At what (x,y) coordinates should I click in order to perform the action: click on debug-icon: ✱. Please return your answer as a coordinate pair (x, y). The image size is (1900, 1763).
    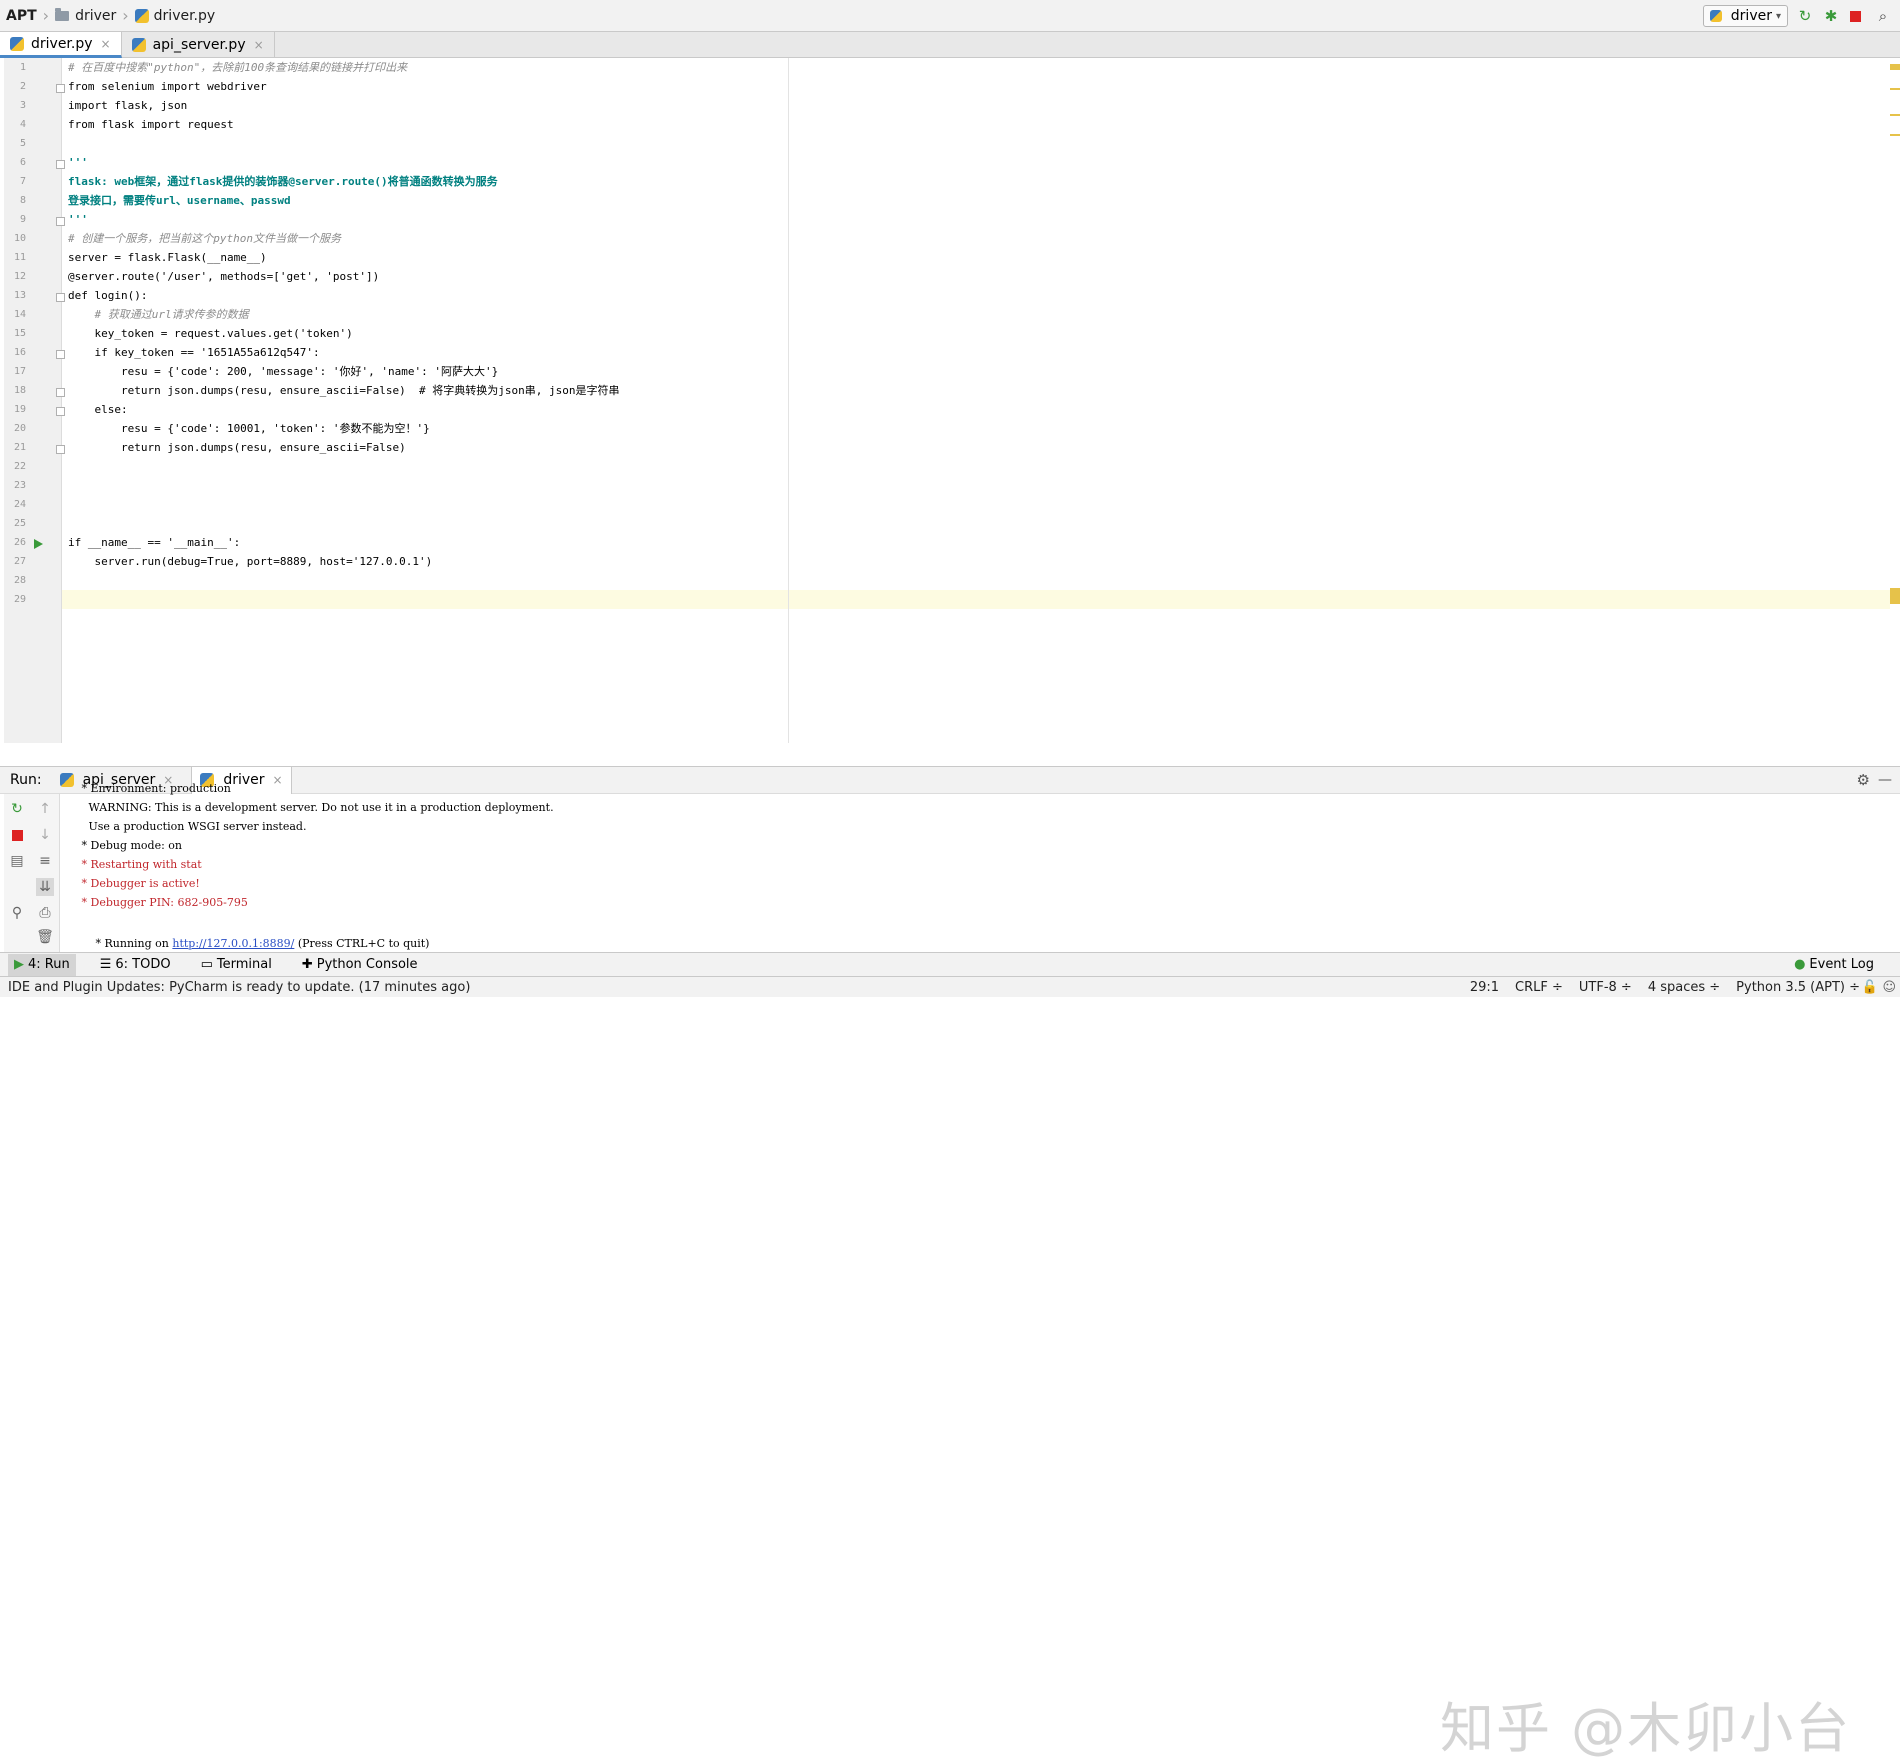
    Looking at the image, I should click on (1831, 16).